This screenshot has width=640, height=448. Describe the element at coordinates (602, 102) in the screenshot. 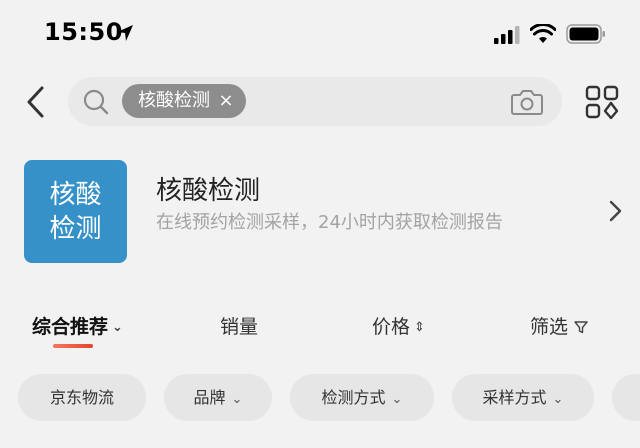

I see `category-grid-icon` at that location.